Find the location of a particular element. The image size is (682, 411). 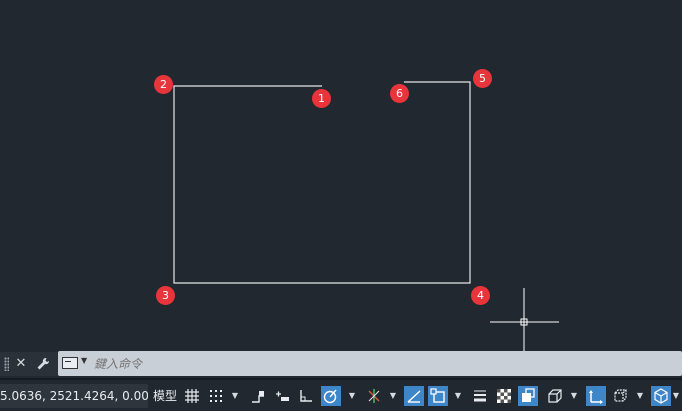

drag-grip-icon is located at coordinates (6, 364).